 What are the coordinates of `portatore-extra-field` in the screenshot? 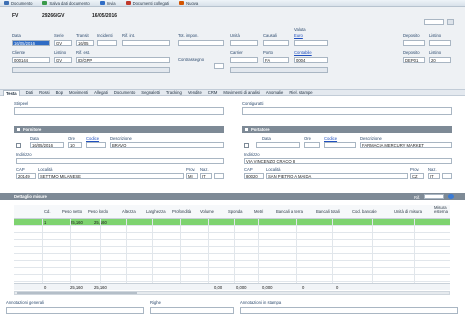 It's located at (447, 176).